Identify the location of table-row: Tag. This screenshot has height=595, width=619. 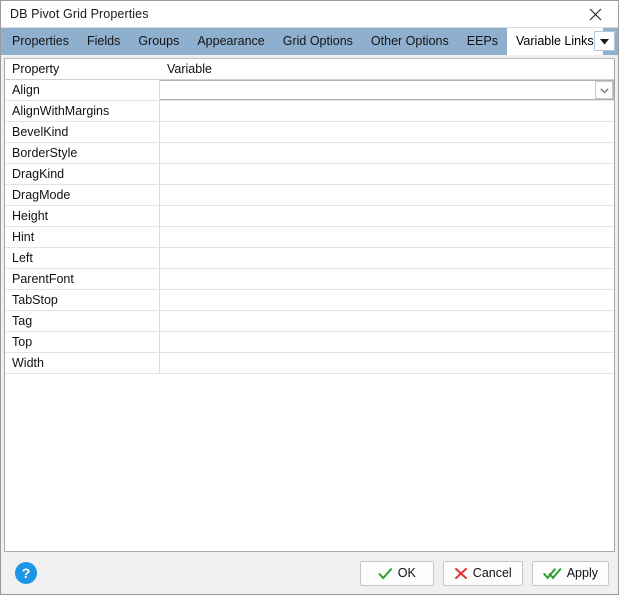
(309, 321).